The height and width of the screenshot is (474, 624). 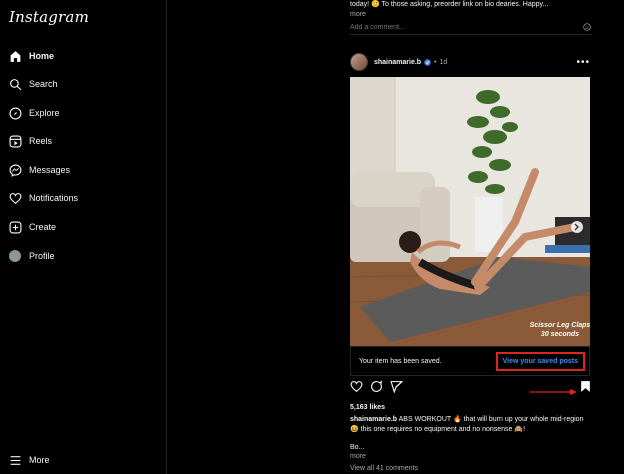 I want to click on caption-more-link: more, so click(x=358, y=457).